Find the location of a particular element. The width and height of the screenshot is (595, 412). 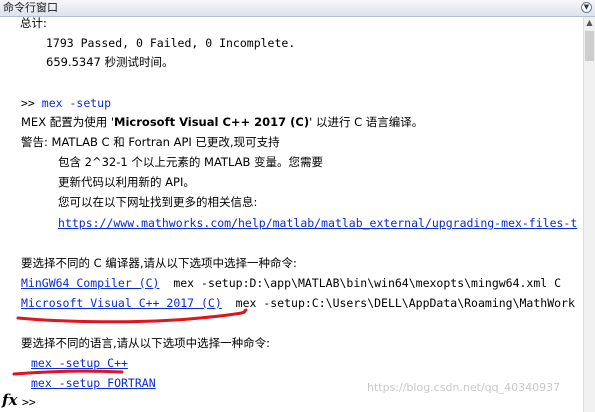

scrollbar-thumb is located at coordinates (589, 46).